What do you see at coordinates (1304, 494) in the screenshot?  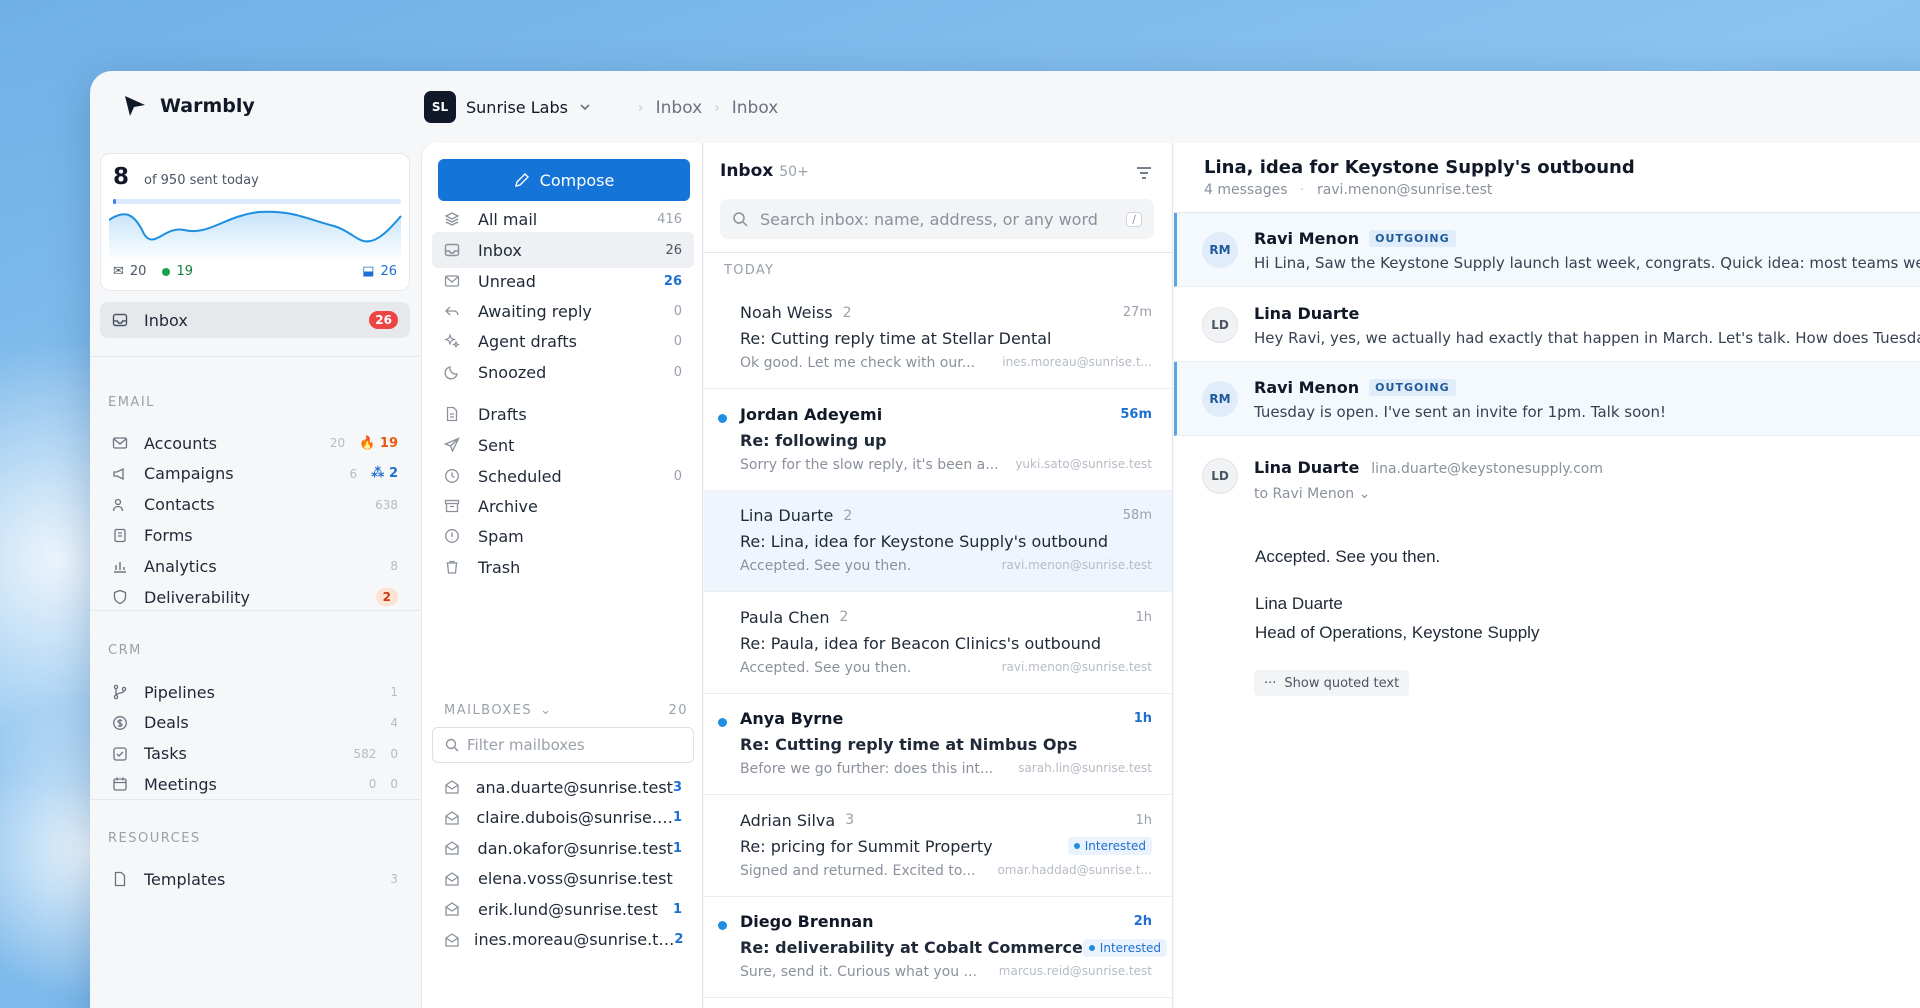 I see `recipient-label: to Ravi Menon` at bounding box center [1304, 494].